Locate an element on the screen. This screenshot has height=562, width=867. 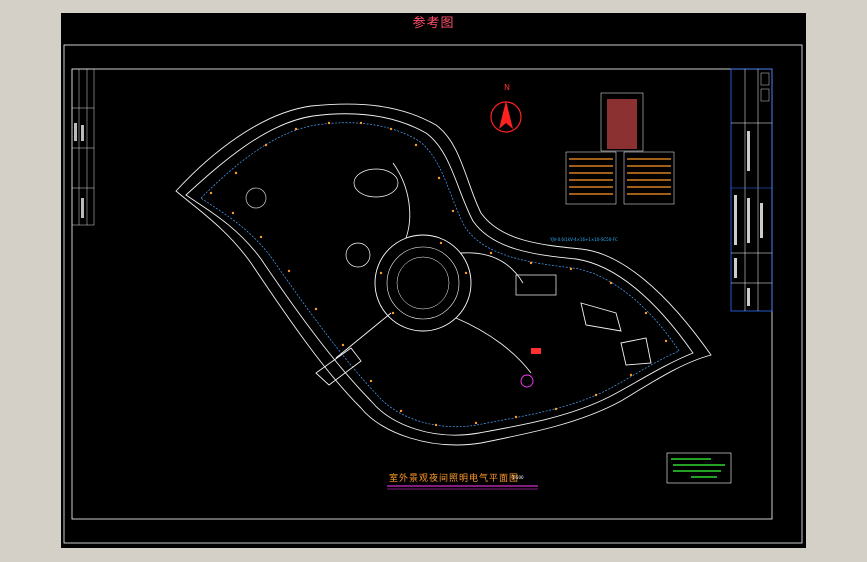
north-arrow-icon is located at coordinates (506, 117).